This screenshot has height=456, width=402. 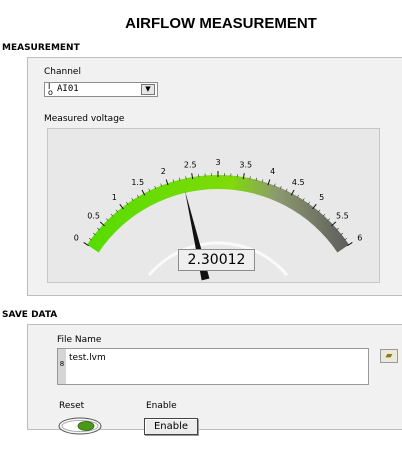 I want to click on enable-label: Enable, so click(x=161, y=406).